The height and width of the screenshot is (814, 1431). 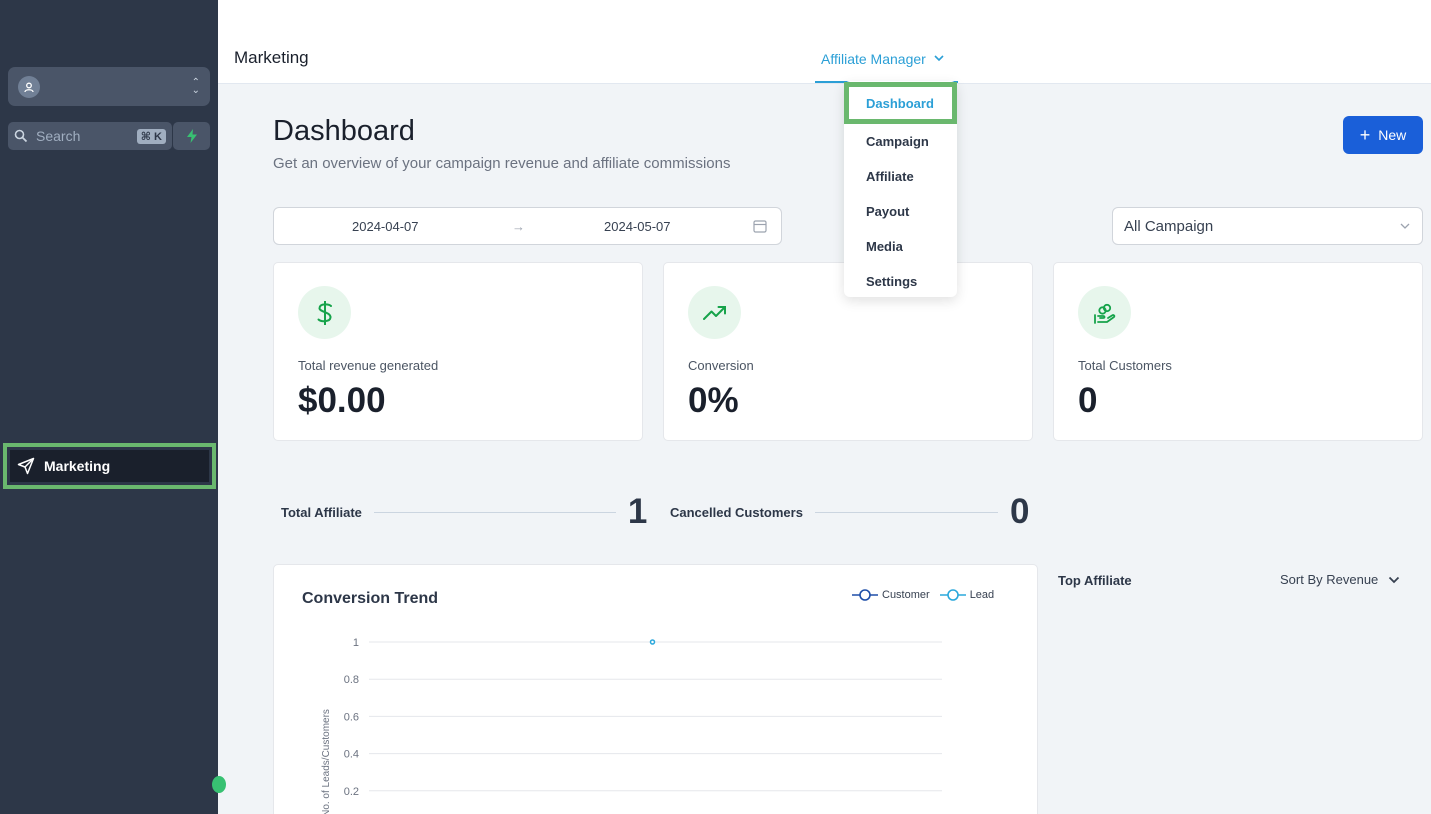 I want to click on data-point-lead, so click(x=652, y=642).